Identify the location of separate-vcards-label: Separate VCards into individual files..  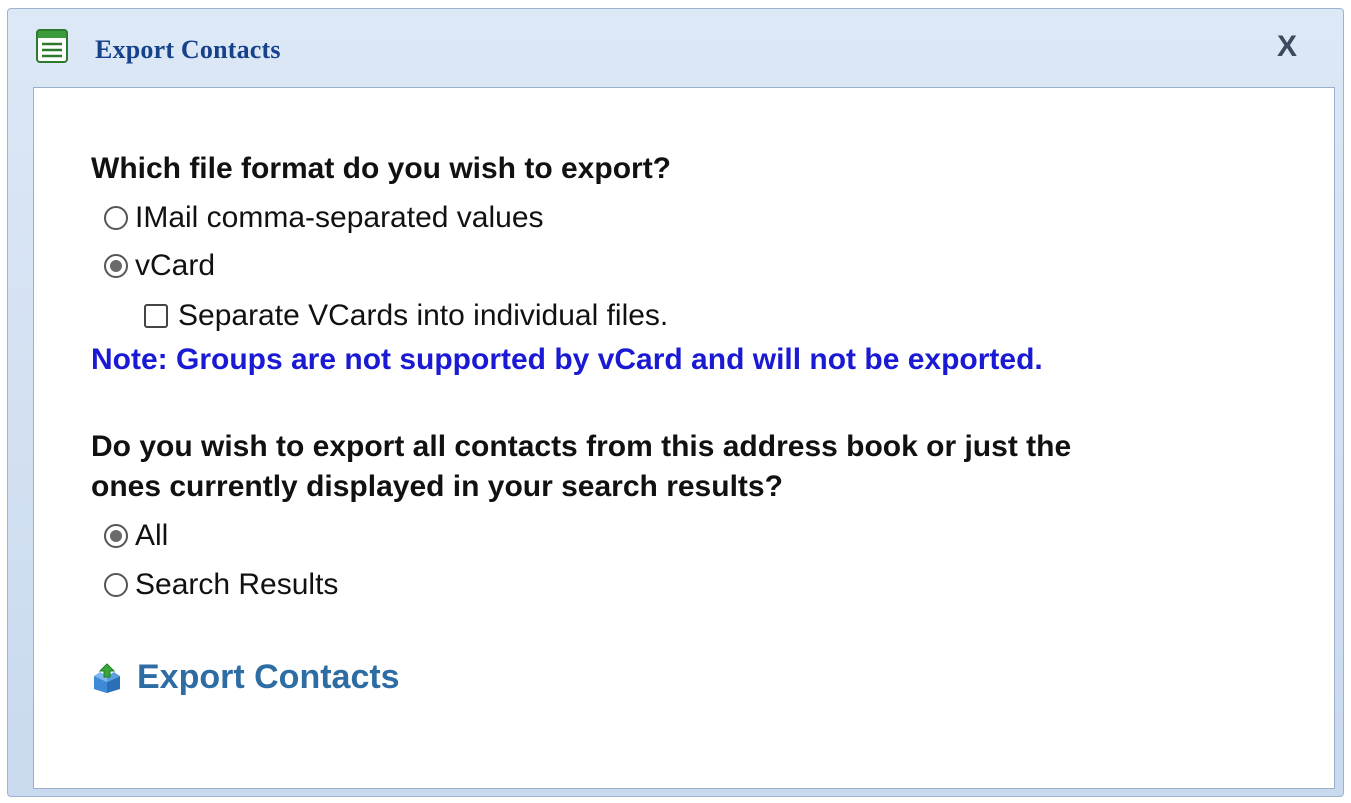
(423, 315).